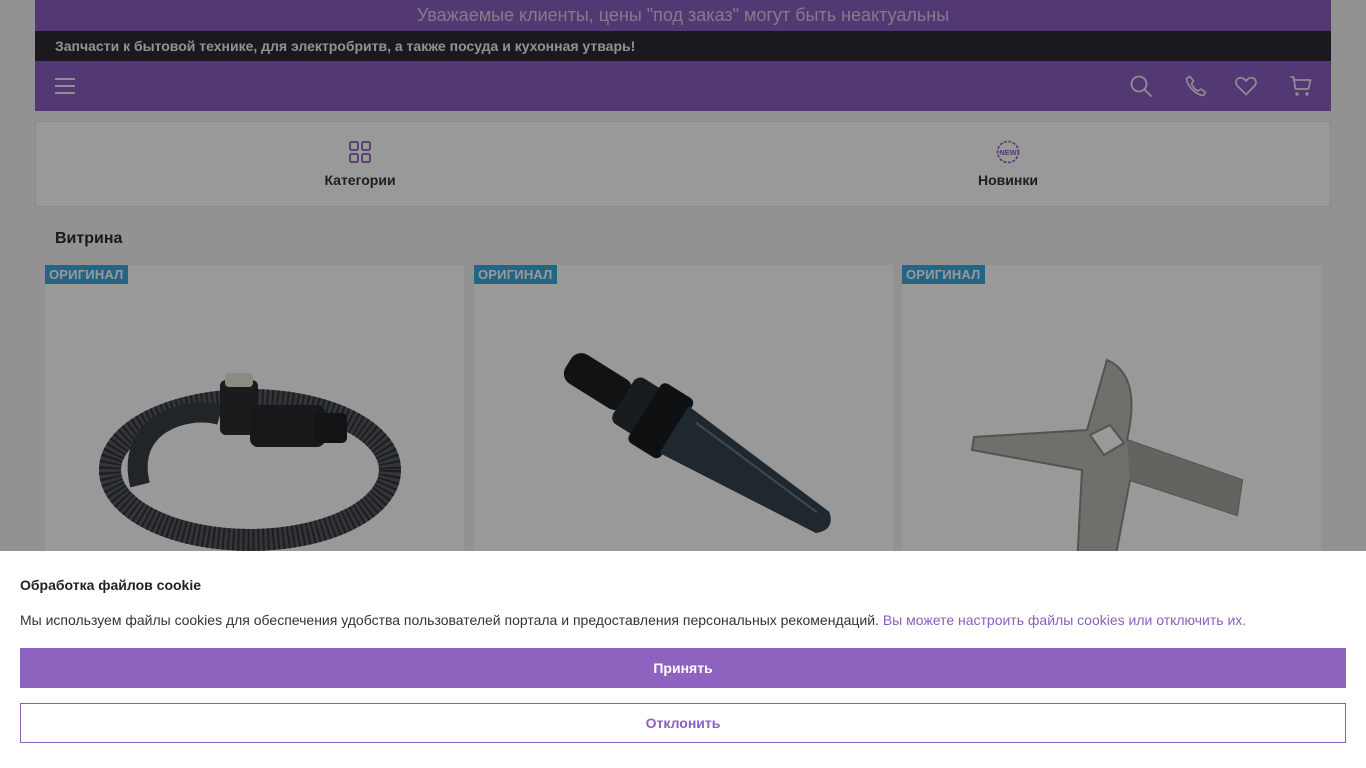 Image resolution: width=1366 pixels, height=768 pixels. What do you see at coordinates (683, 723) in the screenshot?
I see `decline-cookies-button: Отклонить` at bounding box center [683, 723].